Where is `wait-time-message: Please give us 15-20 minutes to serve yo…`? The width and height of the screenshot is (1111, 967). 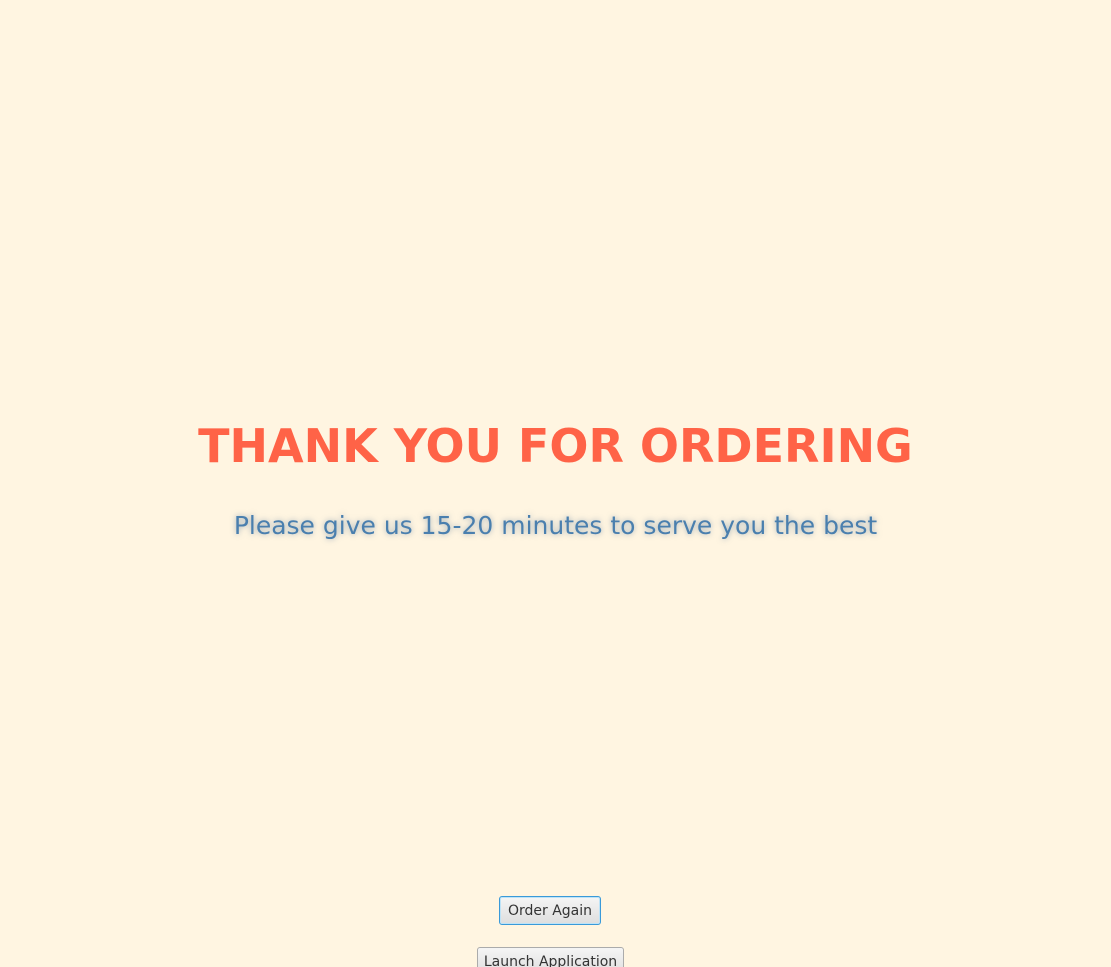 wait-time-message: Please give us 15-20 minutes to serve yo… is located at coordinates (555, 525).